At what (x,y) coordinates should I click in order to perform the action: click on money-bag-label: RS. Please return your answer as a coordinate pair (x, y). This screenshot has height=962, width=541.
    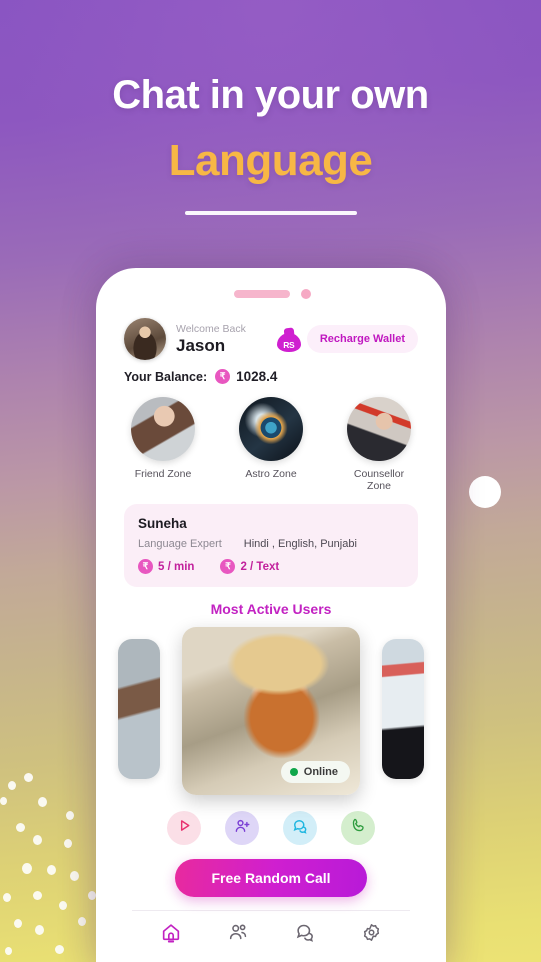
    Looking at the image, I should click on (289, 345).